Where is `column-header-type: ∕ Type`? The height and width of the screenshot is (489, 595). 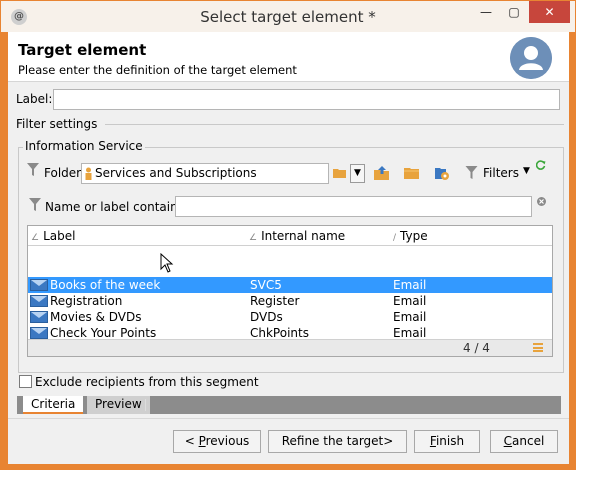 column-header-type: ∕ Type is located at coordinates (410, 236).